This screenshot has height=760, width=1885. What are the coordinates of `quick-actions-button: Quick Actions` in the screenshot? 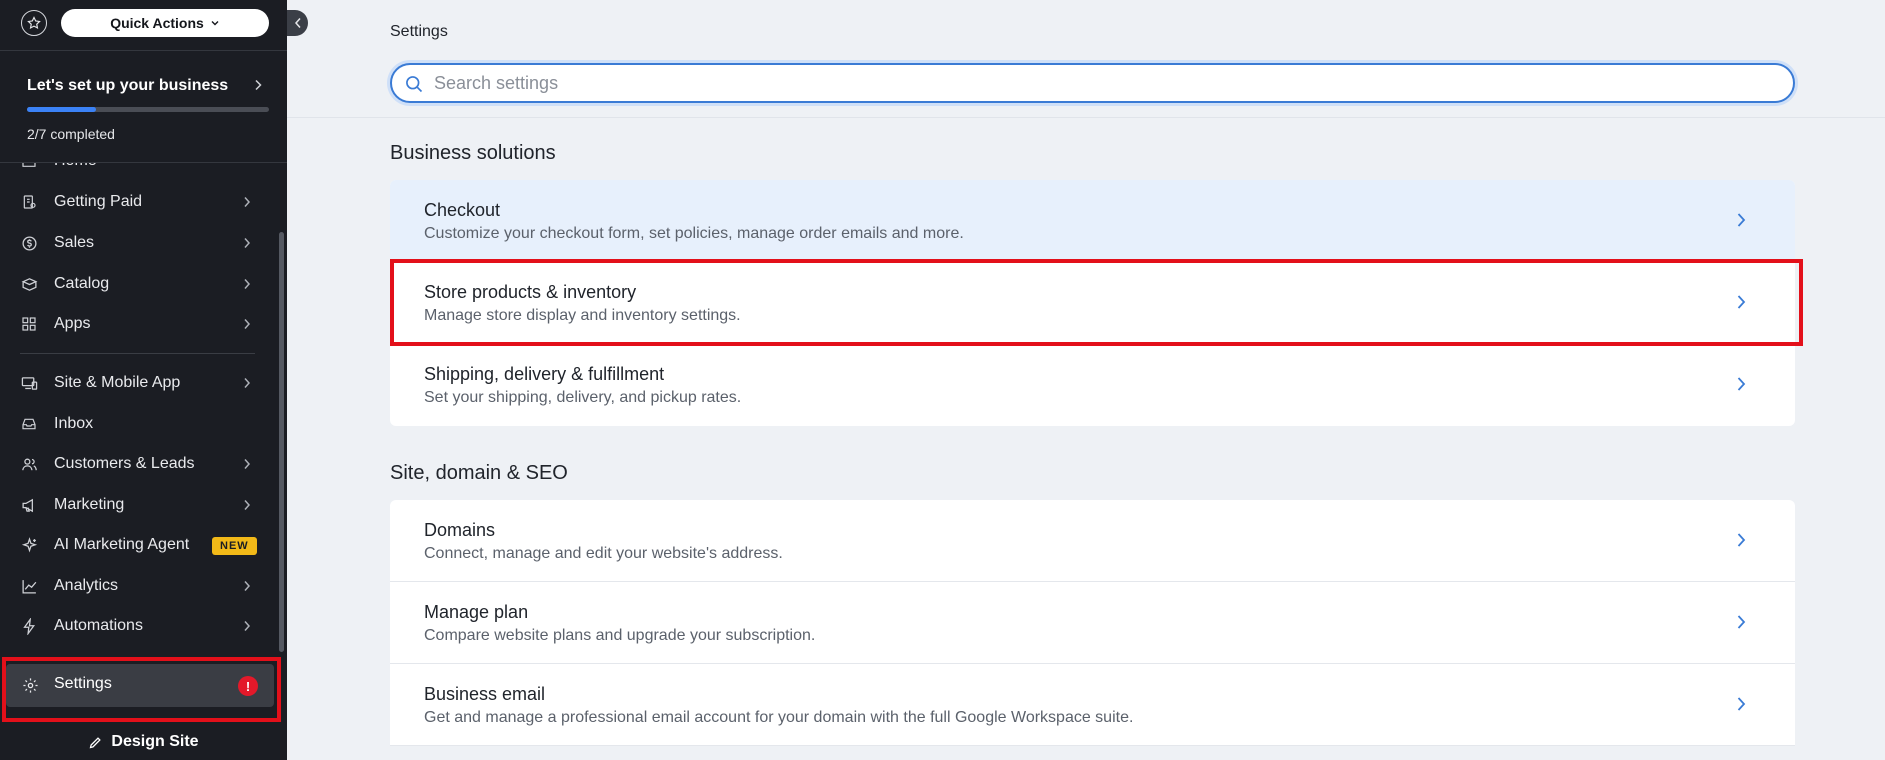 It's located at (165, 23).